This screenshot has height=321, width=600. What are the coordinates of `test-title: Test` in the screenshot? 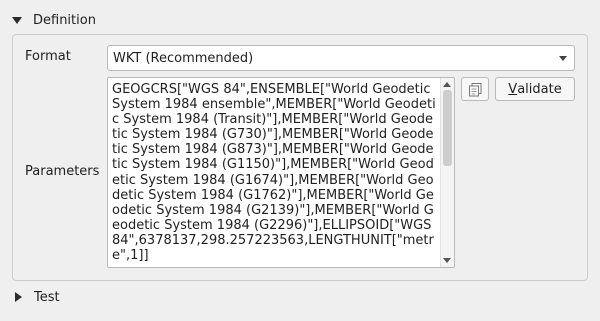 It's located at (47, 297).